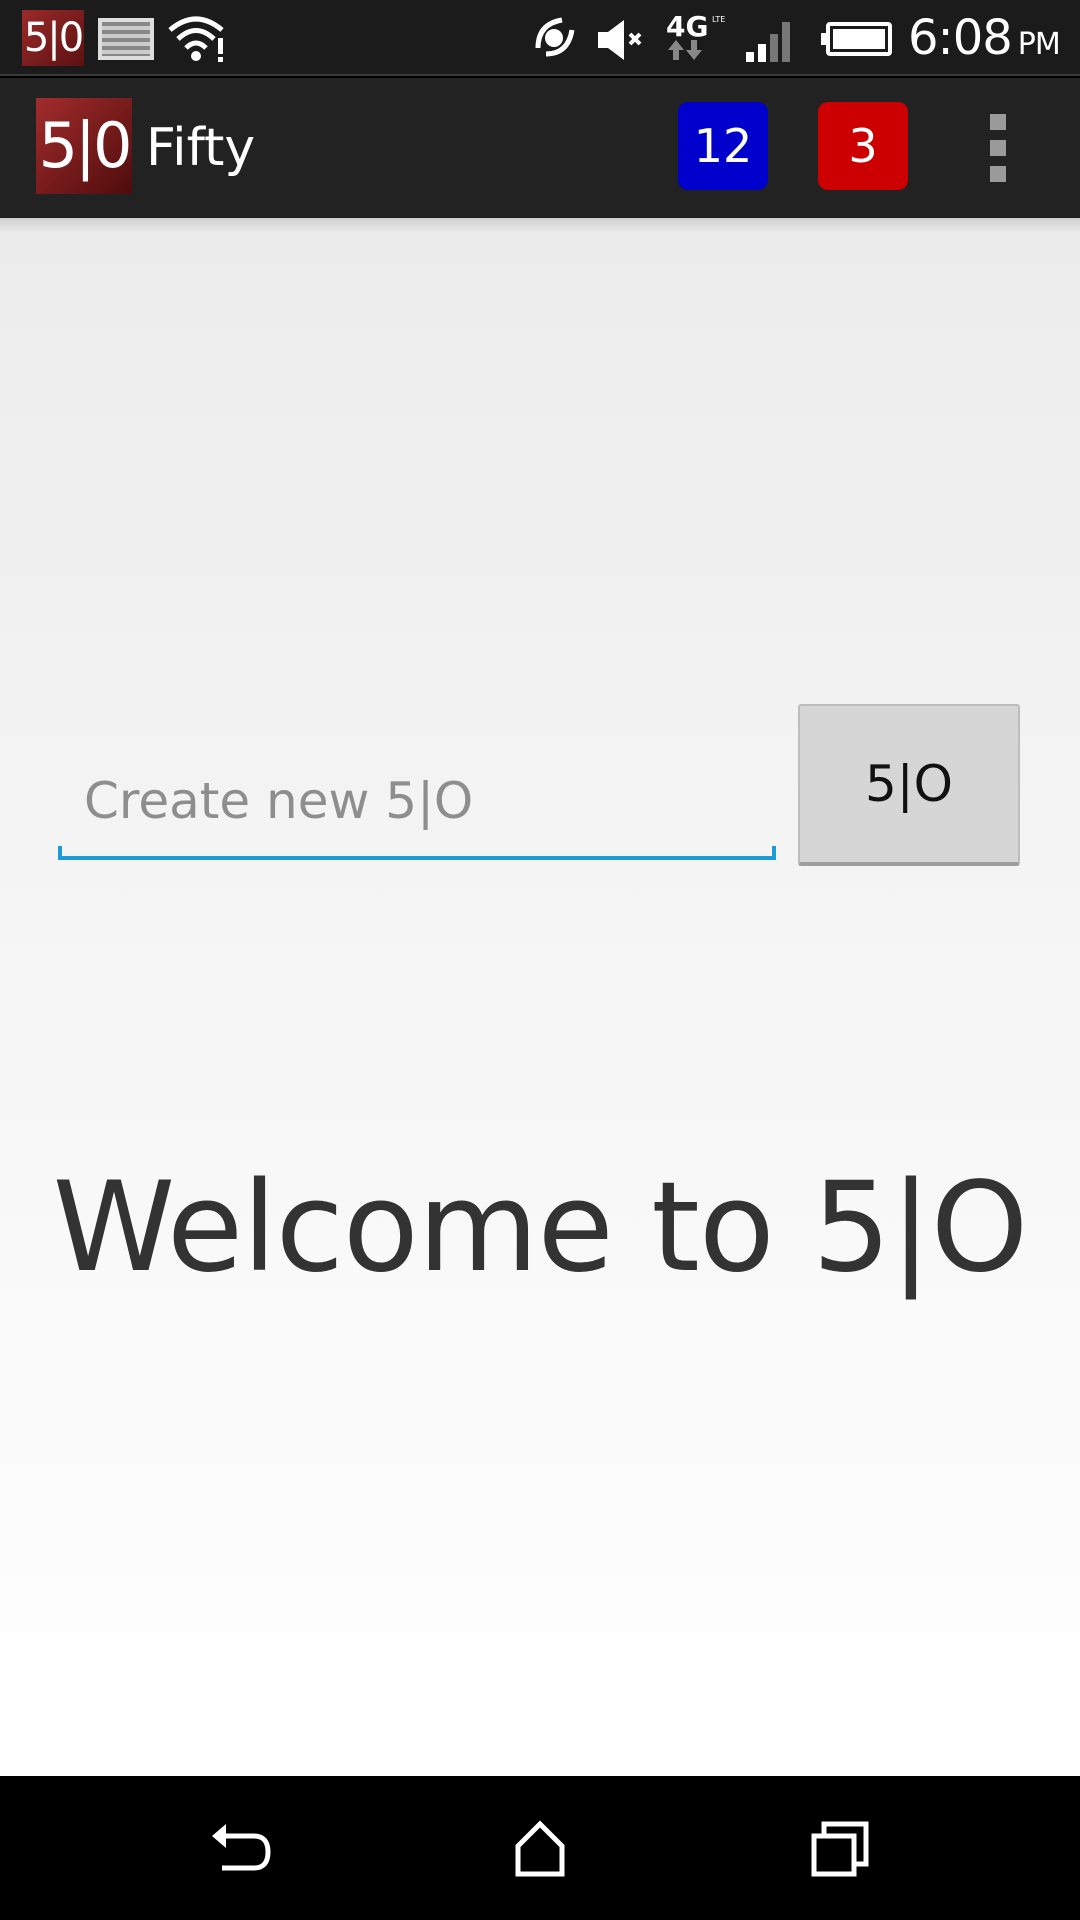  I want to click on overflow-menu-icon, so click(998, 149).